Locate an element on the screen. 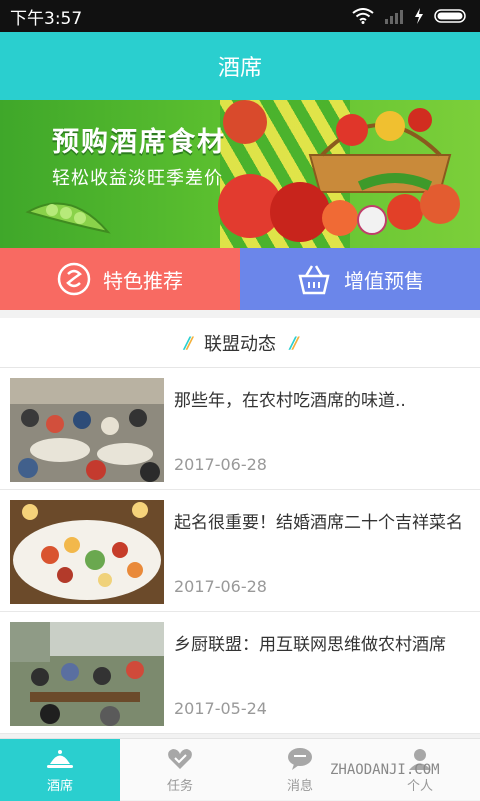  value-presale-button: 增值预售 is located at coordinates (360, 279).